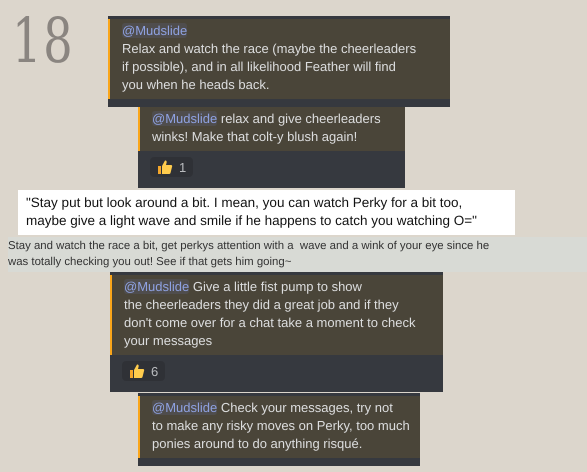 The height and width of the screenshot is (472, 587). What do you see at coordinates (270, 49) in the screenshot?
I see `message-text: Relax and watch the race (maybe the cheerleaders` at bounding box center [270, 49].